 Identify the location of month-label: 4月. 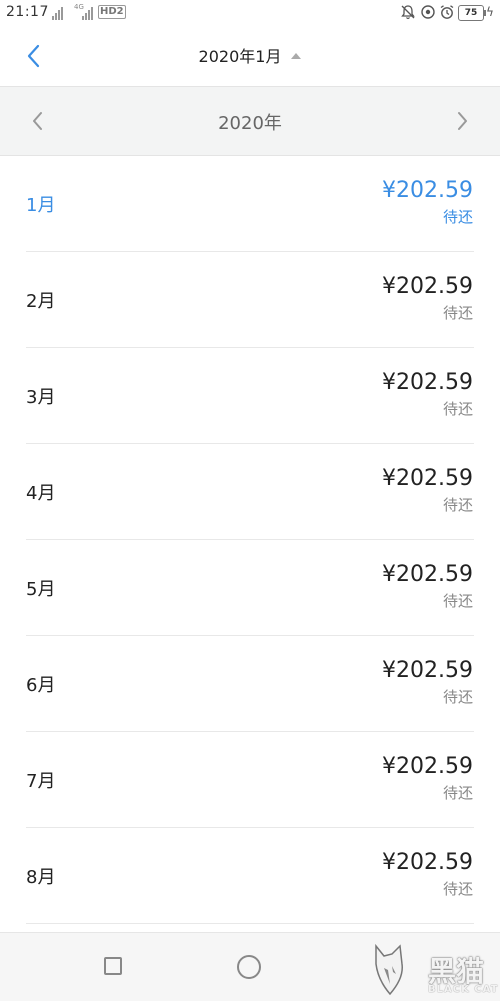
(41, 493).